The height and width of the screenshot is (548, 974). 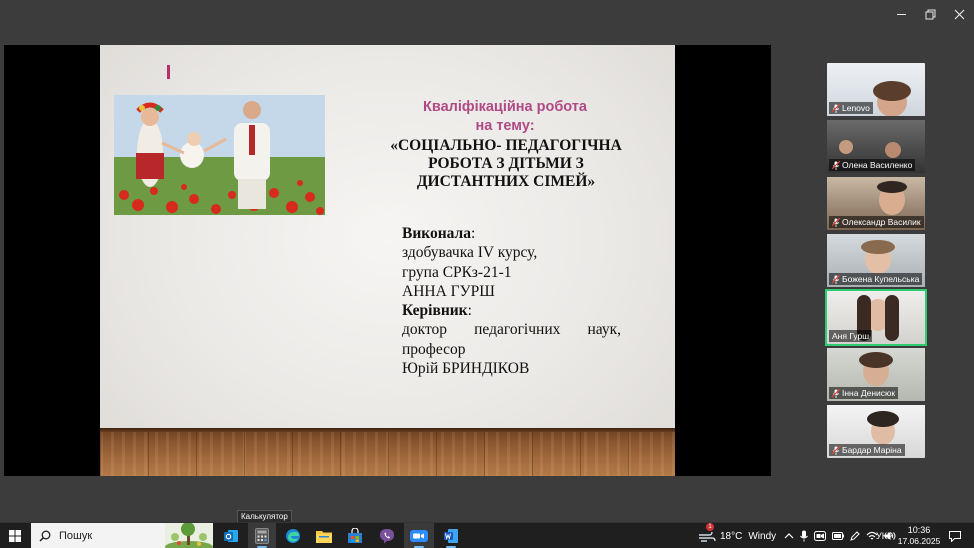 I want to click on participant-tile: Інна Денисюк, so click(x=876, y=374).